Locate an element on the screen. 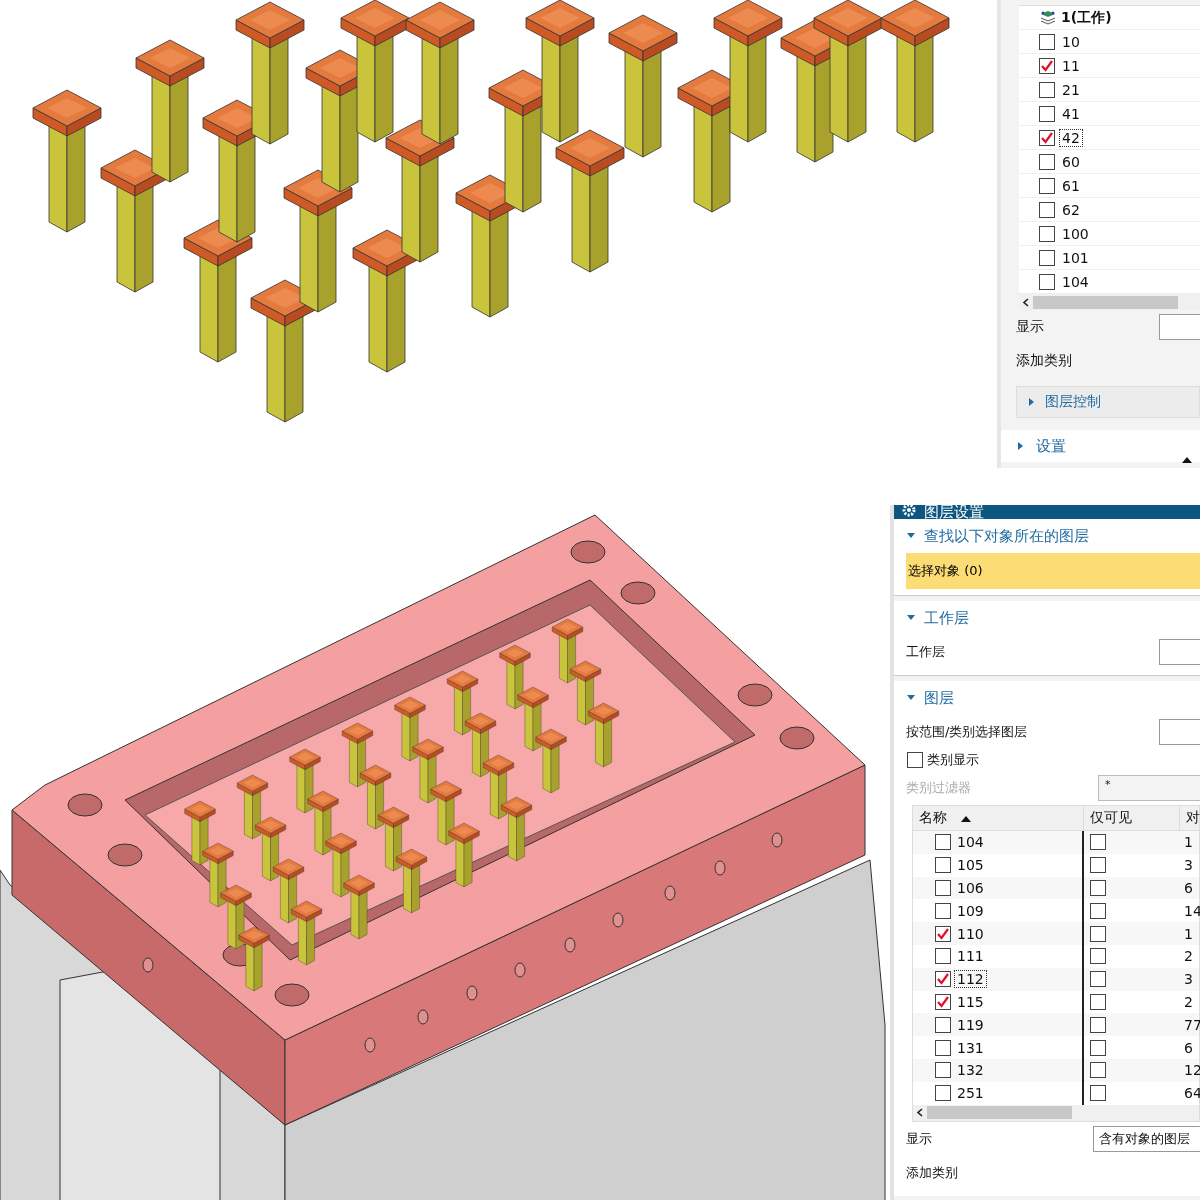 The image size is (1200, 1200). field-label: 工作层 is located at coordinates (925, 652).